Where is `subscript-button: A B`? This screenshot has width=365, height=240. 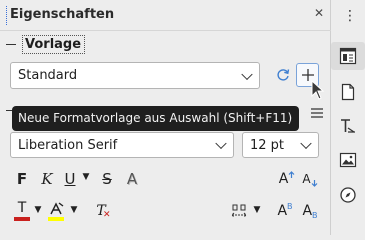 subscript-button: A B is located at coordinates (310, 211).